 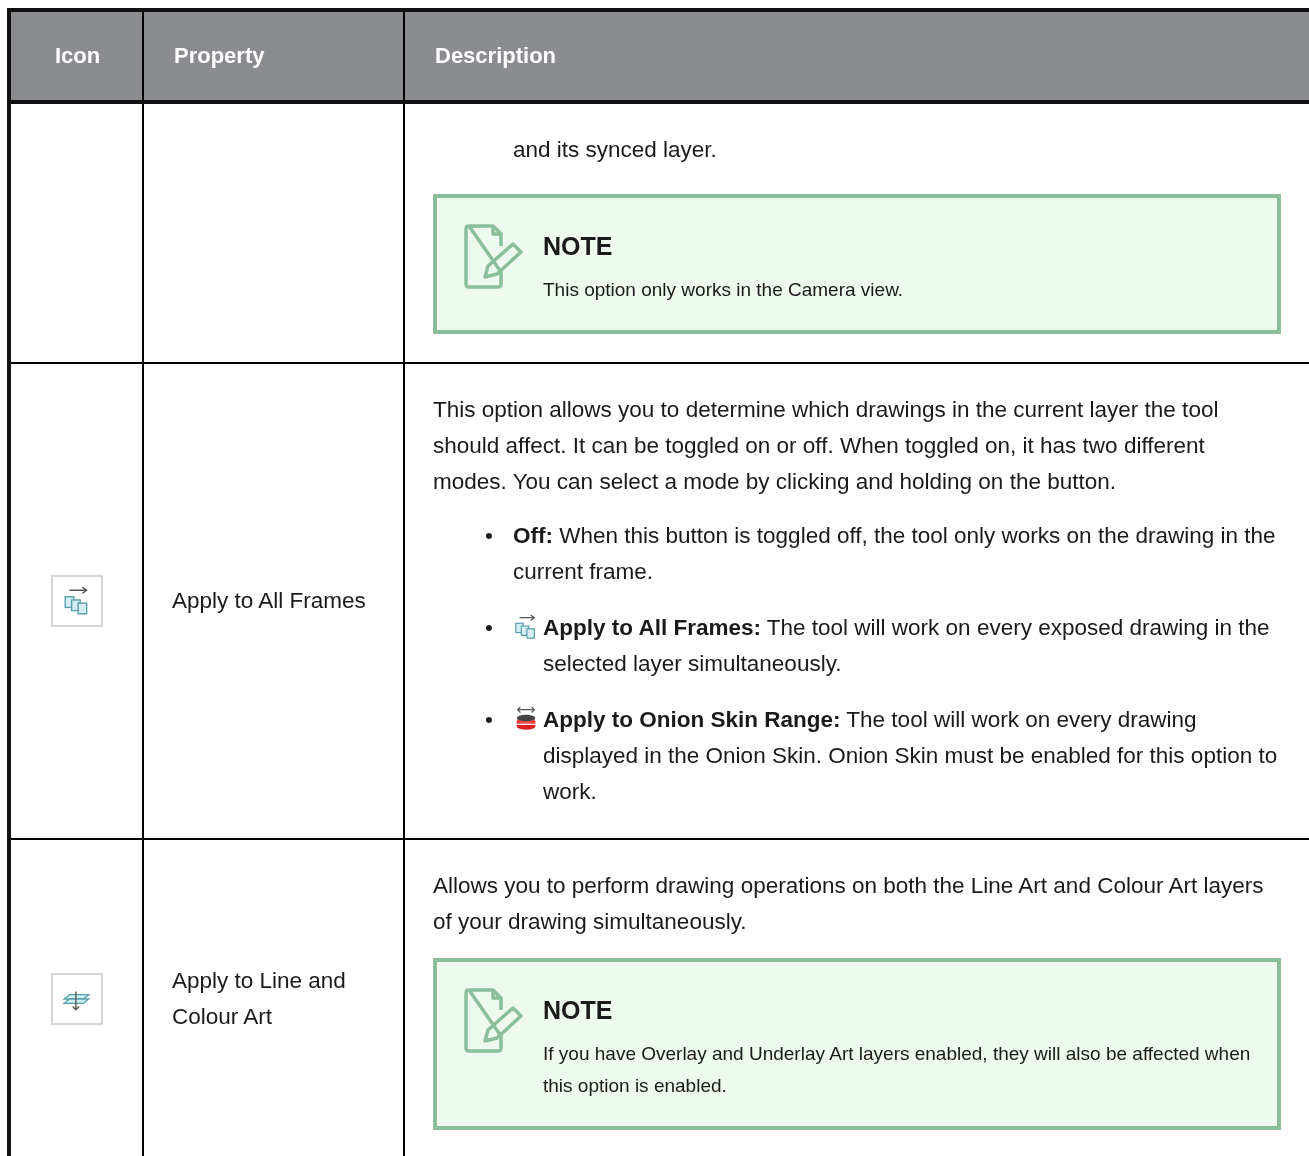 I want to click on list-item-text: Apply to All Frames: The tool will work on every exposed drawing in the selected layer simultaneously., so click(x=907, y=646).